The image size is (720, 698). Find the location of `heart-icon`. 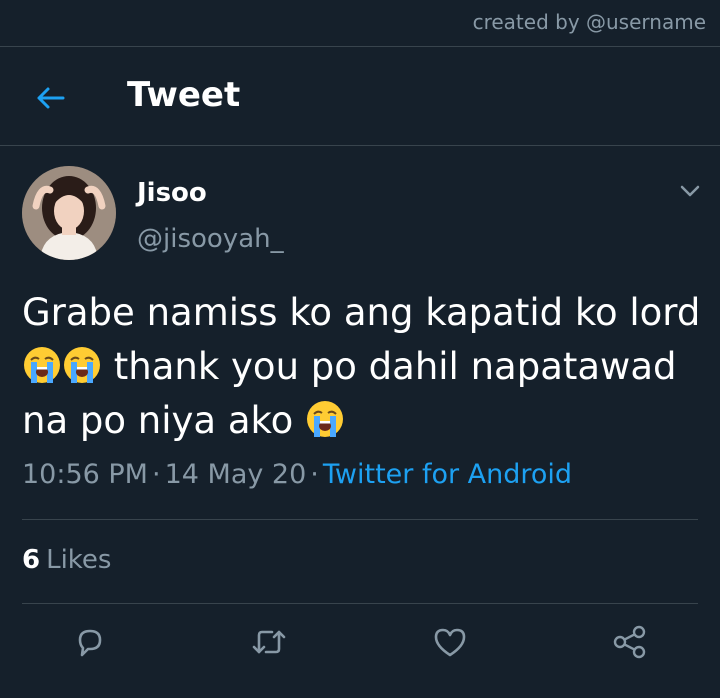

heart-icon is located at coordinates (450, 642).